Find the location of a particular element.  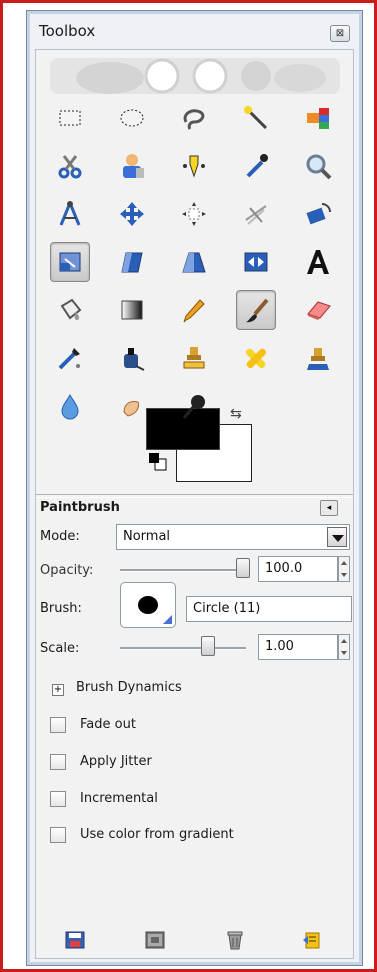

ellipse-select-tool-icon is located at coordinates (132, 118).